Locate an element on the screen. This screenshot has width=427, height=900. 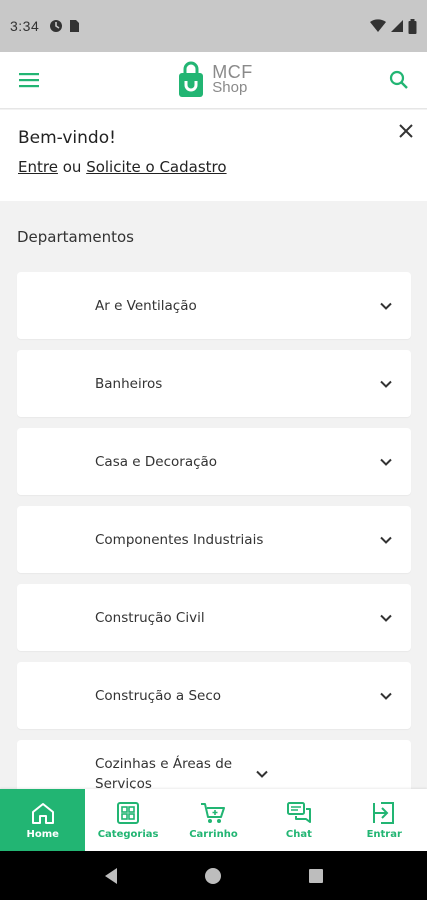
nav-label: Entrar is located at coordinates (384, 834).